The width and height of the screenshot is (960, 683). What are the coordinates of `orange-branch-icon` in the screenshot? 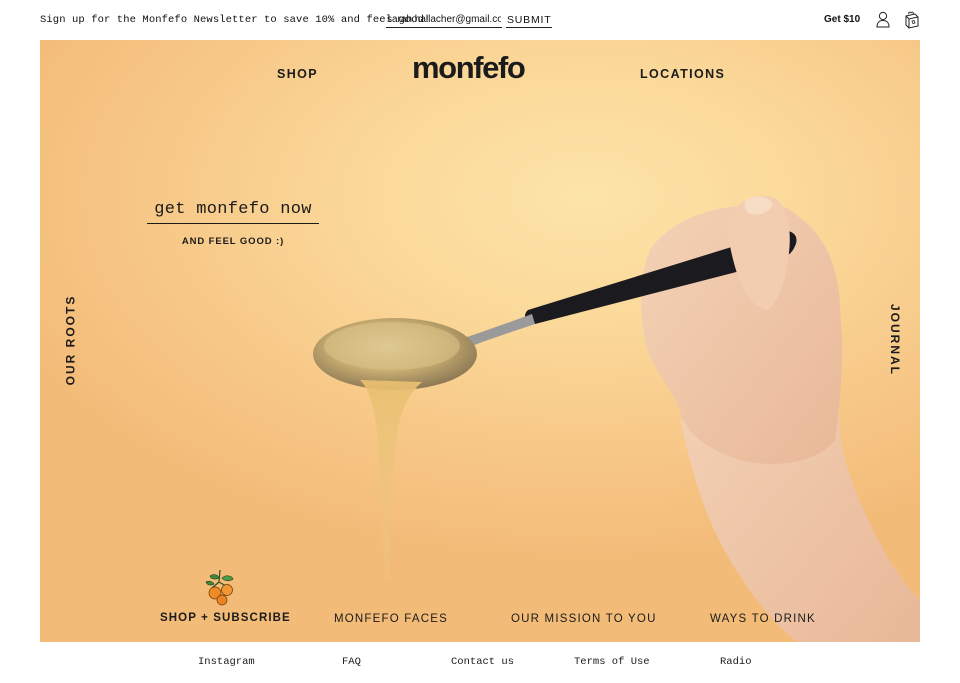 It's located at (220, 588).